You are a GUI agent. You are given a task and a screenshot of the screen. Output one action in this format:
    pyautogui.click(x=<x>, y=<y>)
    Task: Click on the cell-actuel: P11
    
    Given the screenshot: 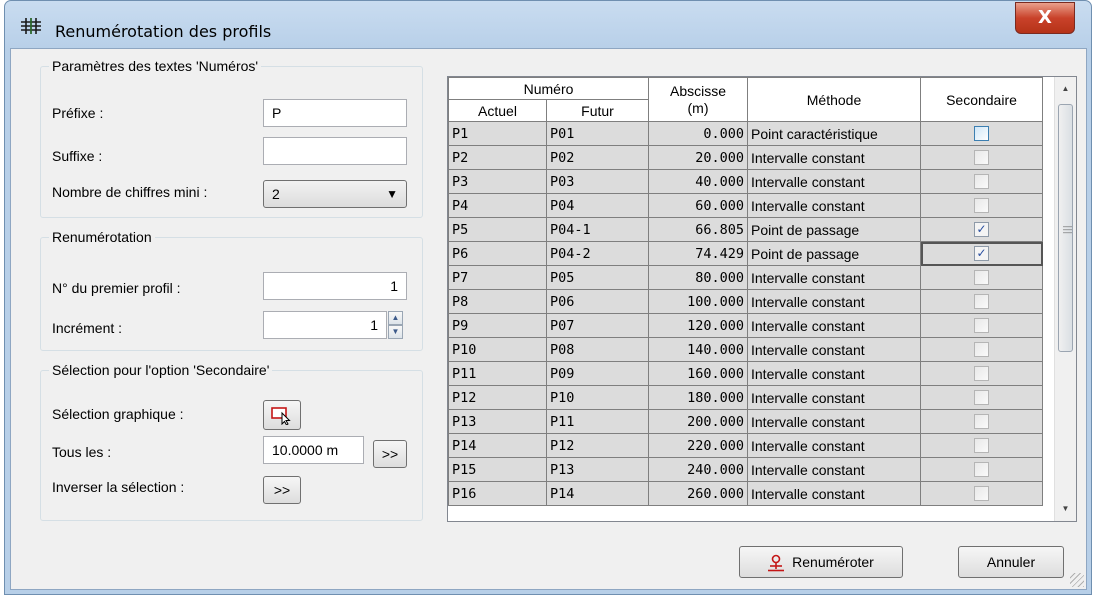 What is the action you would take?
    pyautogui.click(x=497, y=373)
    